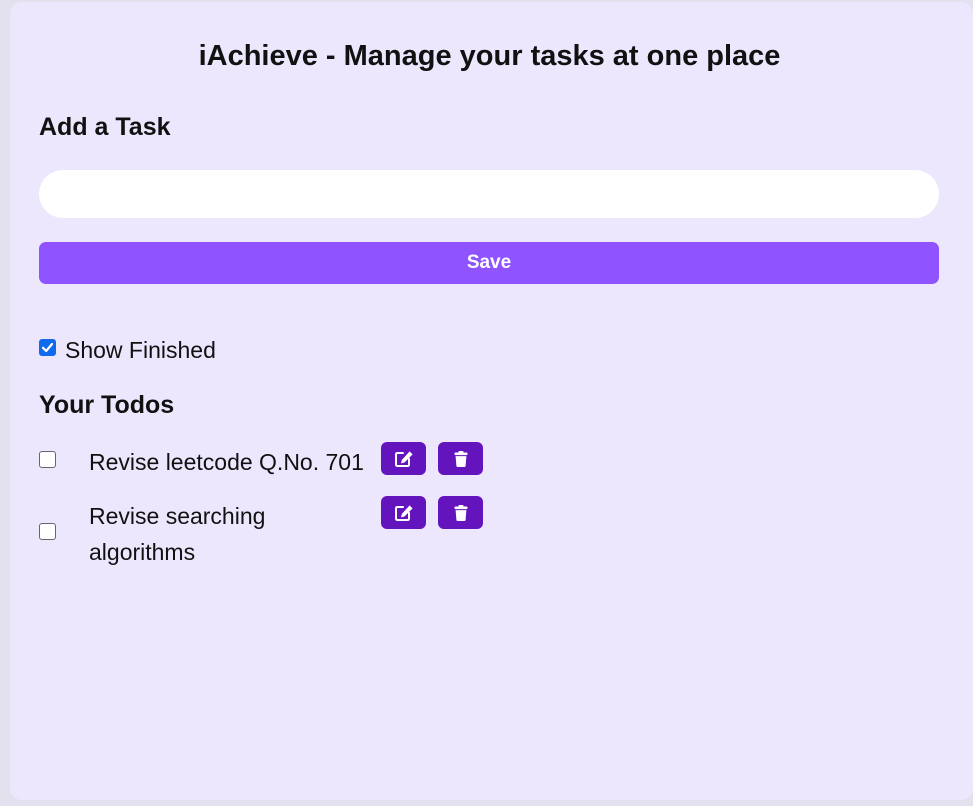 The image size is (973, 806). Describe the element at coordinates (226, 462) in the screenshot. I see `todo-text: Revise leetcode Q.No. 701` at that location.